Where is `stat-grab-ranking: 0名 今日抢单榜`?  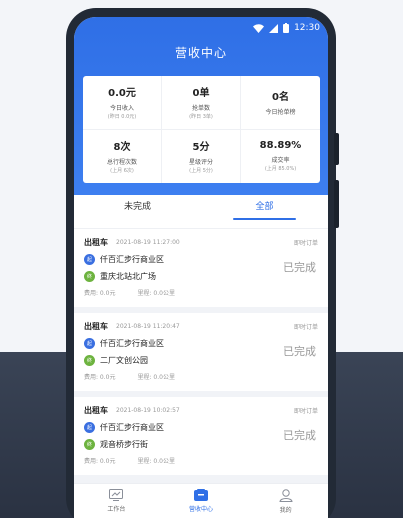
stat-grab-ranking: 0名 今日抢单榜 is located at coordinates (280, 103).